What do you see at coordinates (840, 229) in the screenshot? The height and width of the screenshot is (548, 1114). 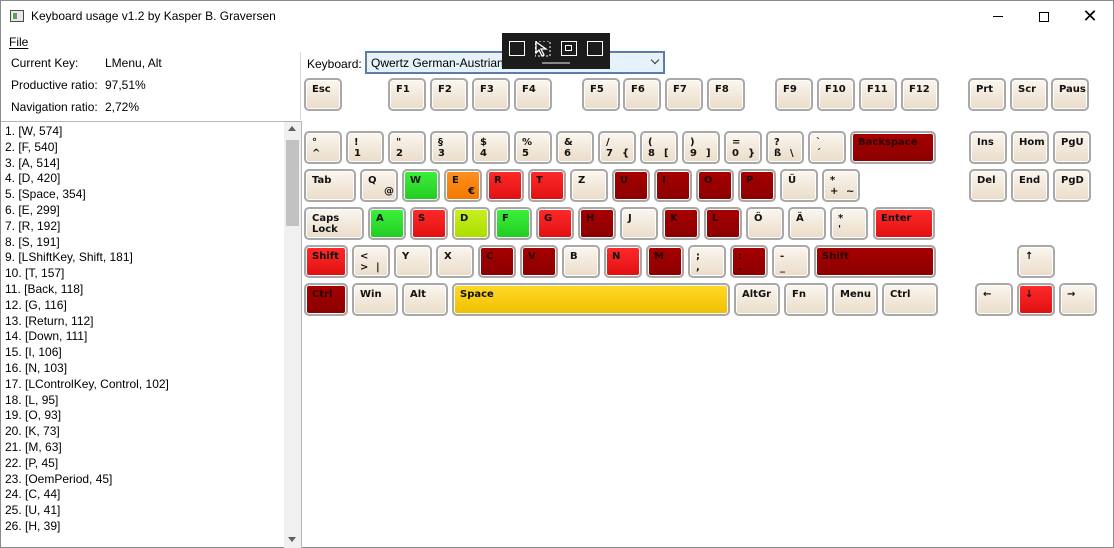 I see `key-label: '` at bounding box center [840, 229].